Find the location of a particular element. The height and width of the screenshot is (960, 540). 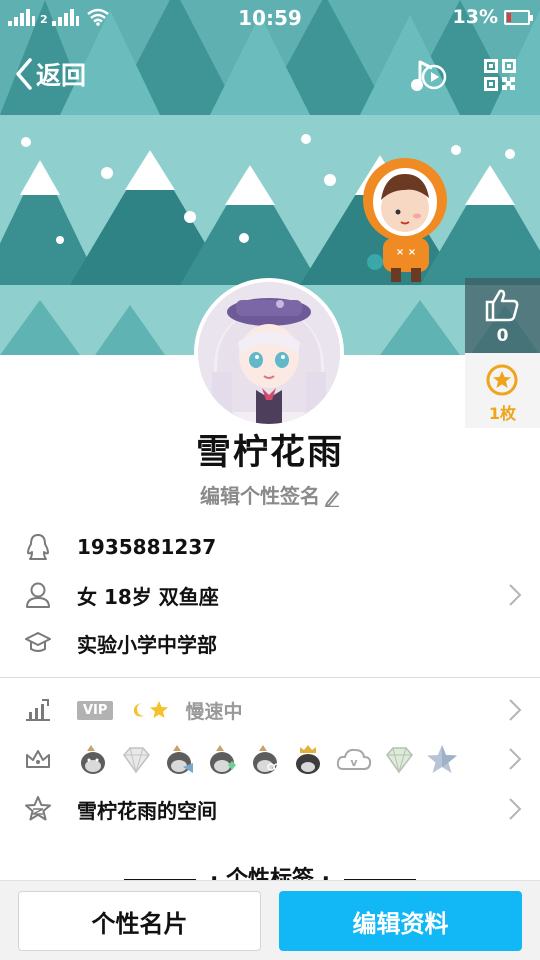

anime-girl-avatar is located at coordinates (269, 353).